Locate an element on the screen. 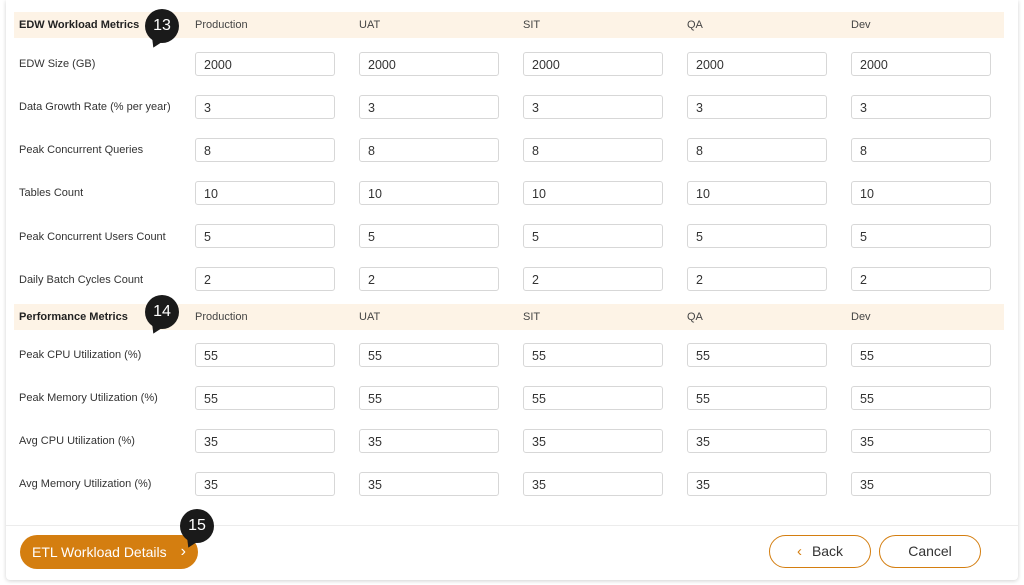 The height and width of the screenshot is (585, 1024). edw-size-uat-input: 2000 is located at coordinates (429, 64).